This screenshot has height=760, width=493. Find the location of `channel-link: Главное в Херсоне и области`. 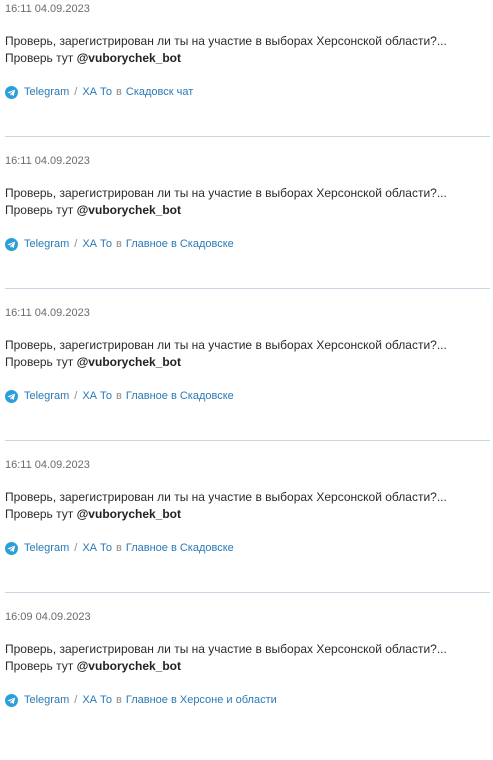

channel-link: Главное в Херсоне и области is located at coordinates (201, 700).